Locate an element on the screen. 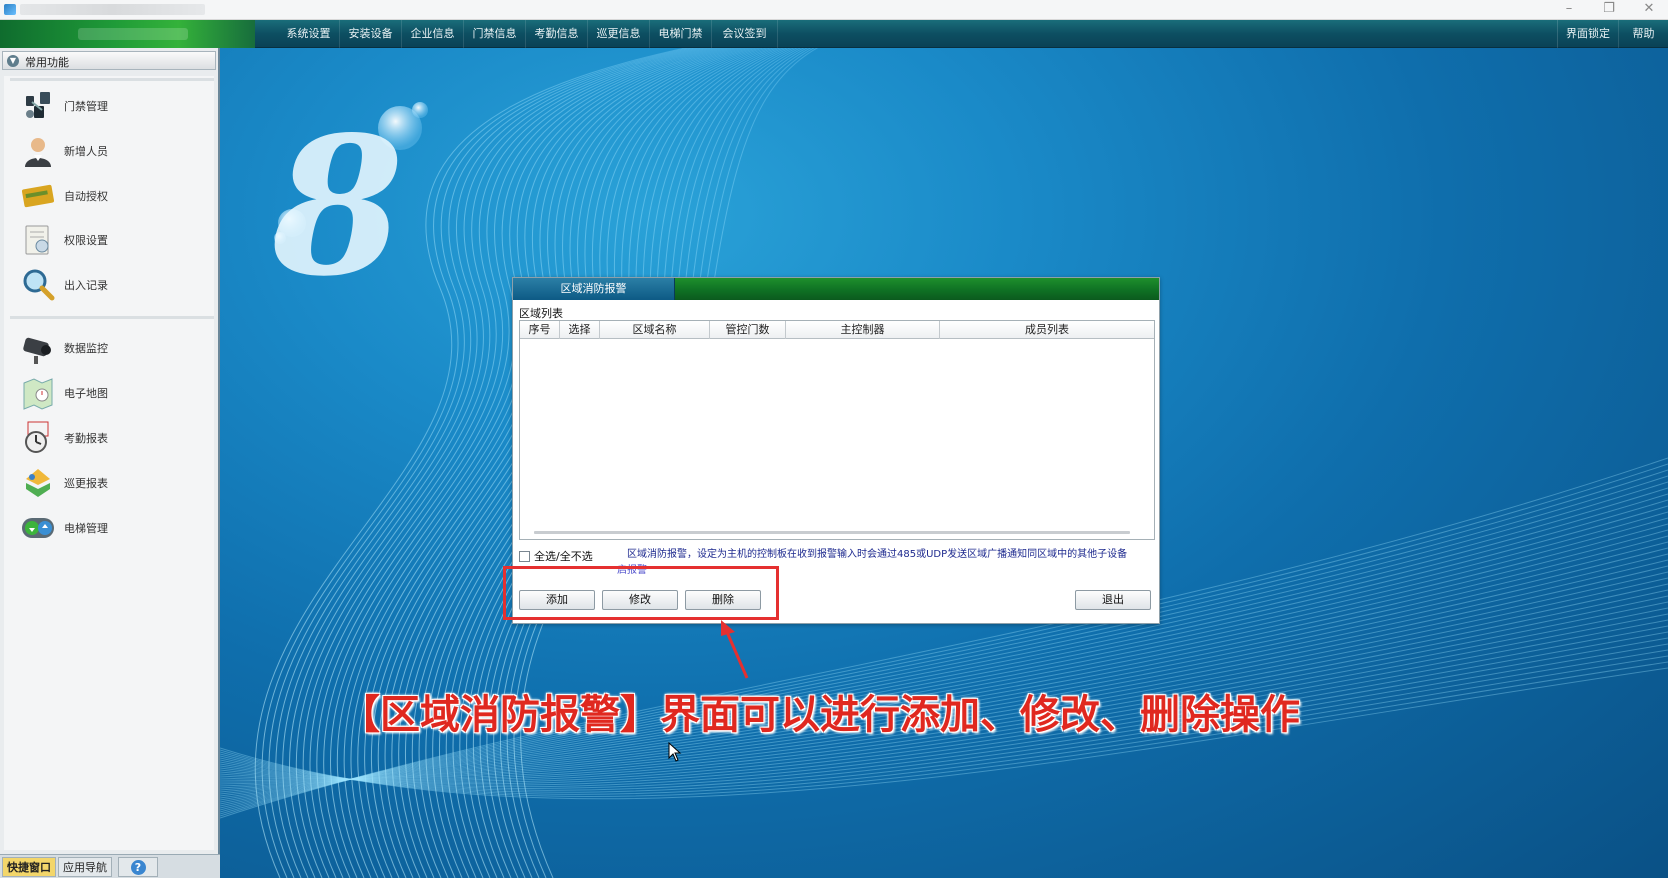  col-index: 序号 is located at coordinates (540, 330).